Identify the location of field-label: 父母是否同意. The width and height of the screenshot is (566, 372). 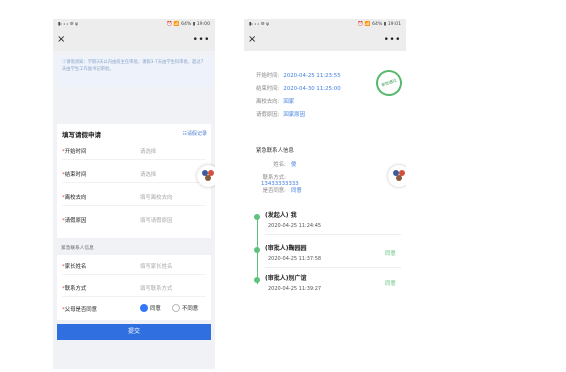
(81, 310).